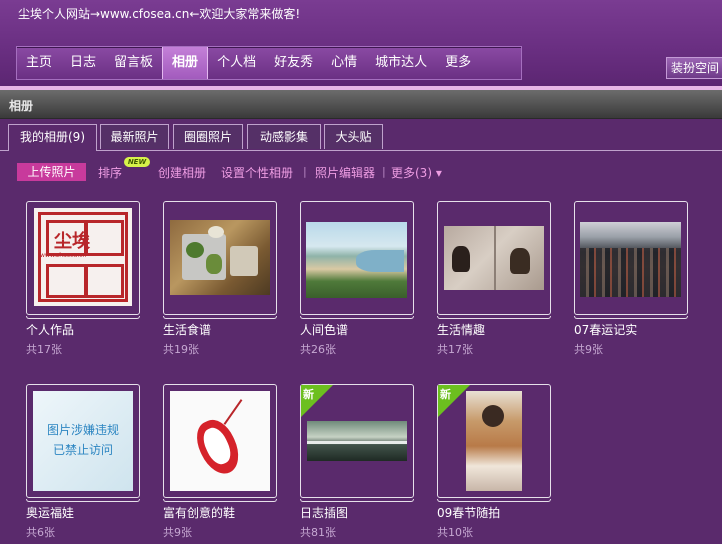 The width and height of the screenshot is (722, 544). I want to click on more-actions-label: 更多(3), so click(411, 173).